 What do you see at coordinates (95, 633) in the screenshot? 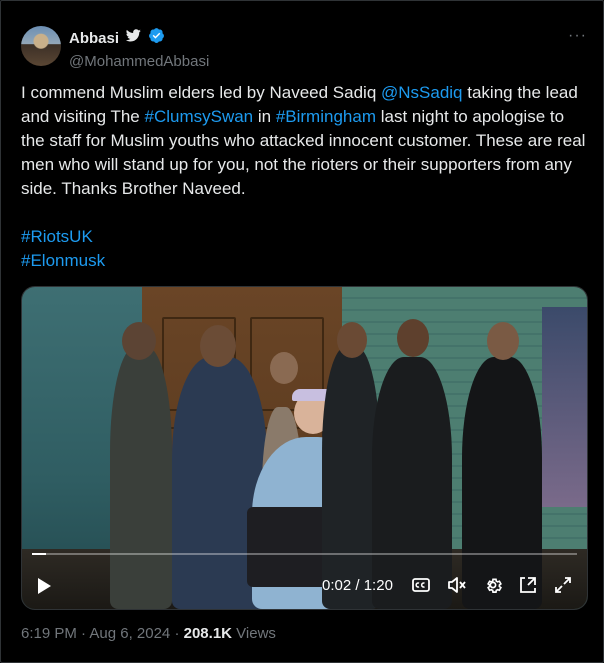
I see `timestamp: 6:19 PM · Aug 6, 2024` at bounding box center [95, 633].